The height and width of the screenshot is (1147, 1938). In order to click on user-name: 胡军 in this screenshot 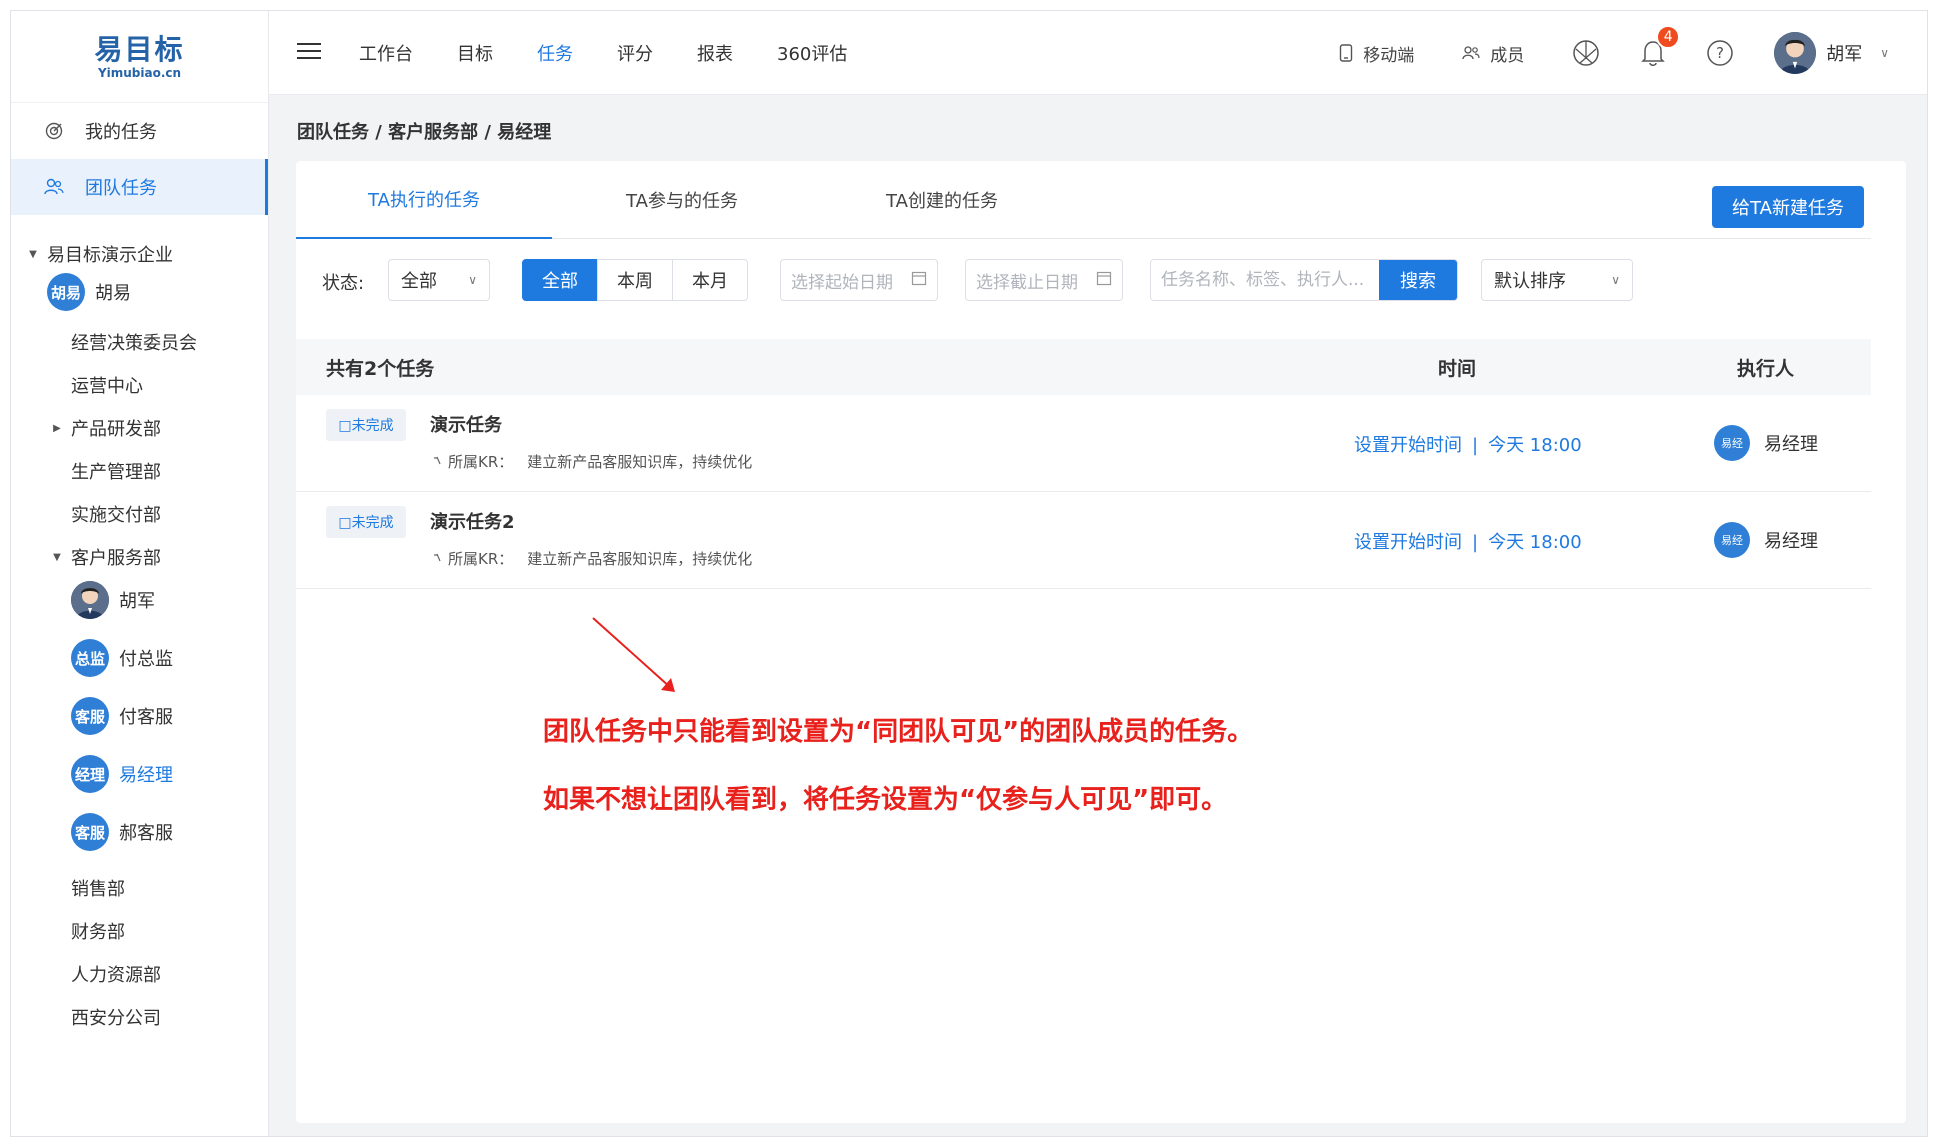, I will do `click(1844, 54)`.